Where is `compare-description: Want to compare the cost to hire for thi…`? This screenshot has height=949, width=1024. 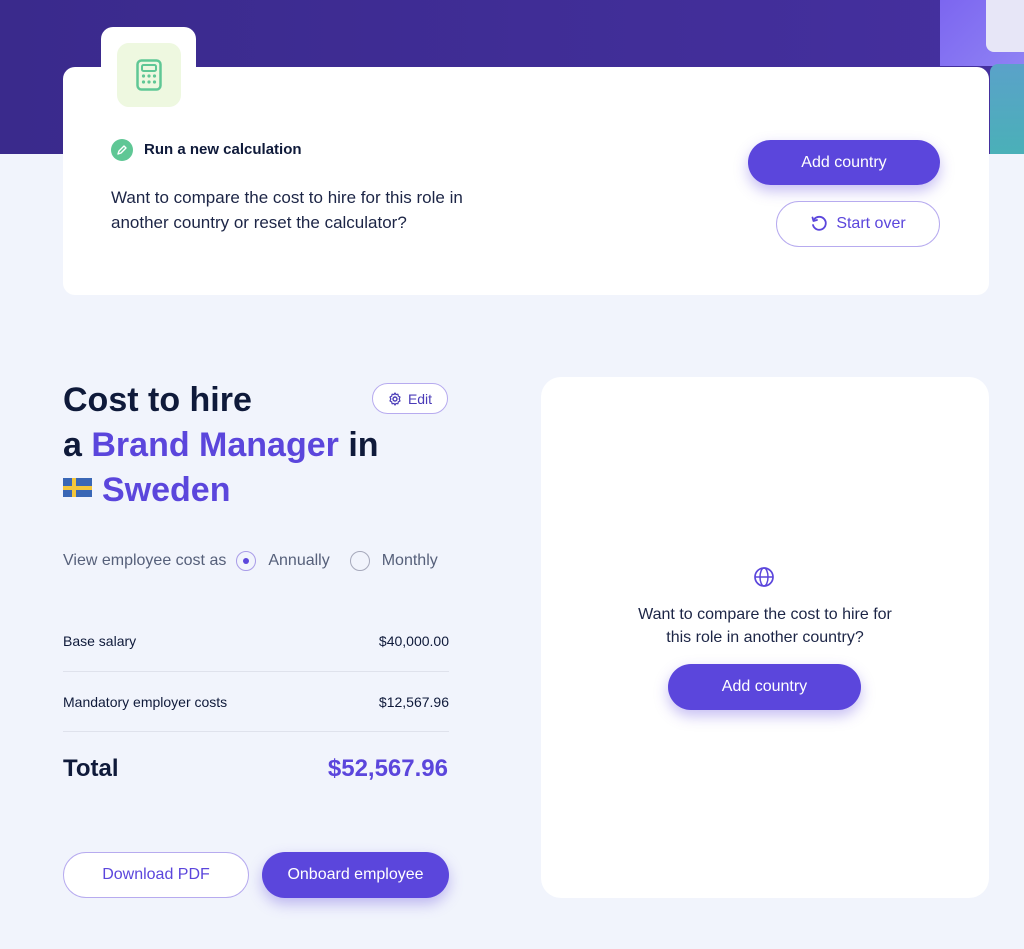
compare-description: Want to compare the cost to hire for thi… is located at coordinates (765, 626).